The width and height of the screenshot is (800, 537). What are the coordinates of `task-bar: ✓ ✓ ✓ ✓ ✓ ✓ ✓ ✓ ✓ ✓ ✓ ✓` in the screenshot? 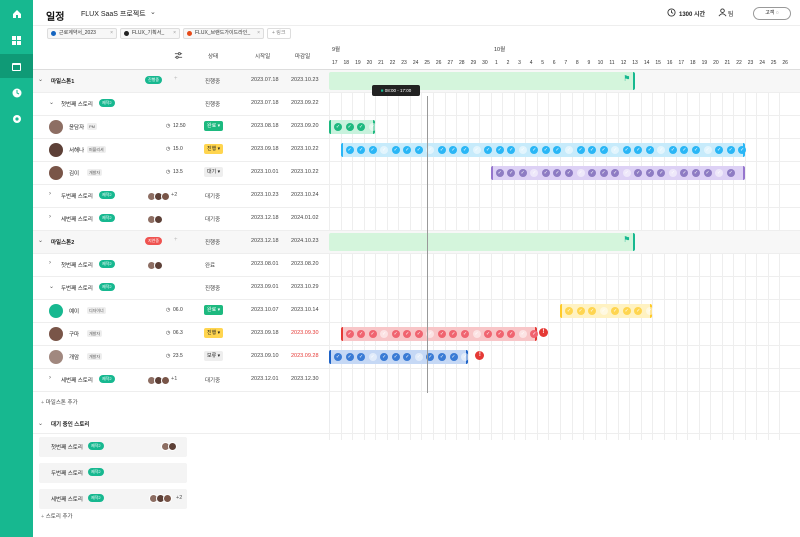 It's located at (399, 357).